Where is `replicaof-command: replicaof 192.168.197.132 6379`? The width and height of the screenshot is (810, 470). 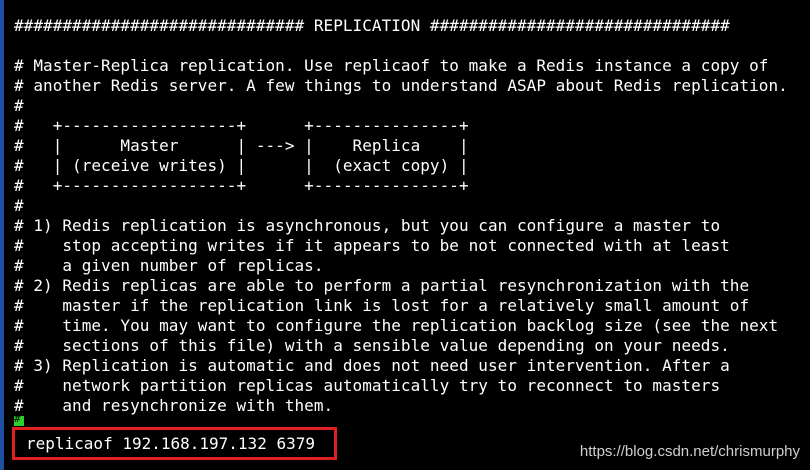 replicaof-command: replicaof 192.168.197.132 6379 is located at coordinates (170, 444).